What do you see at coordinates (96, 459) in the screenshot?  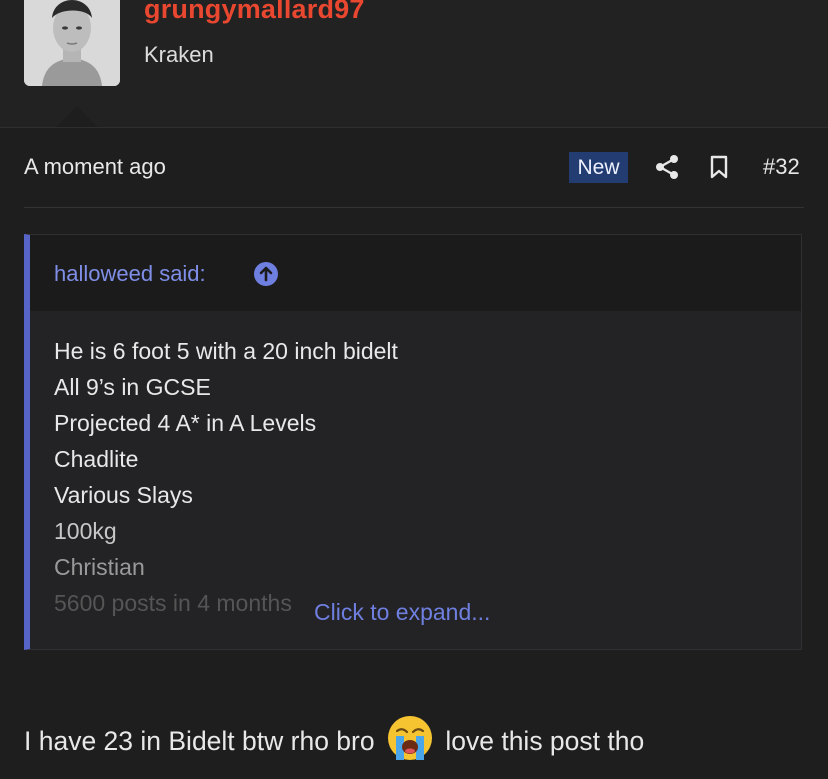 I see `quote-line: Chadlite` at bounding box center [96, 459].